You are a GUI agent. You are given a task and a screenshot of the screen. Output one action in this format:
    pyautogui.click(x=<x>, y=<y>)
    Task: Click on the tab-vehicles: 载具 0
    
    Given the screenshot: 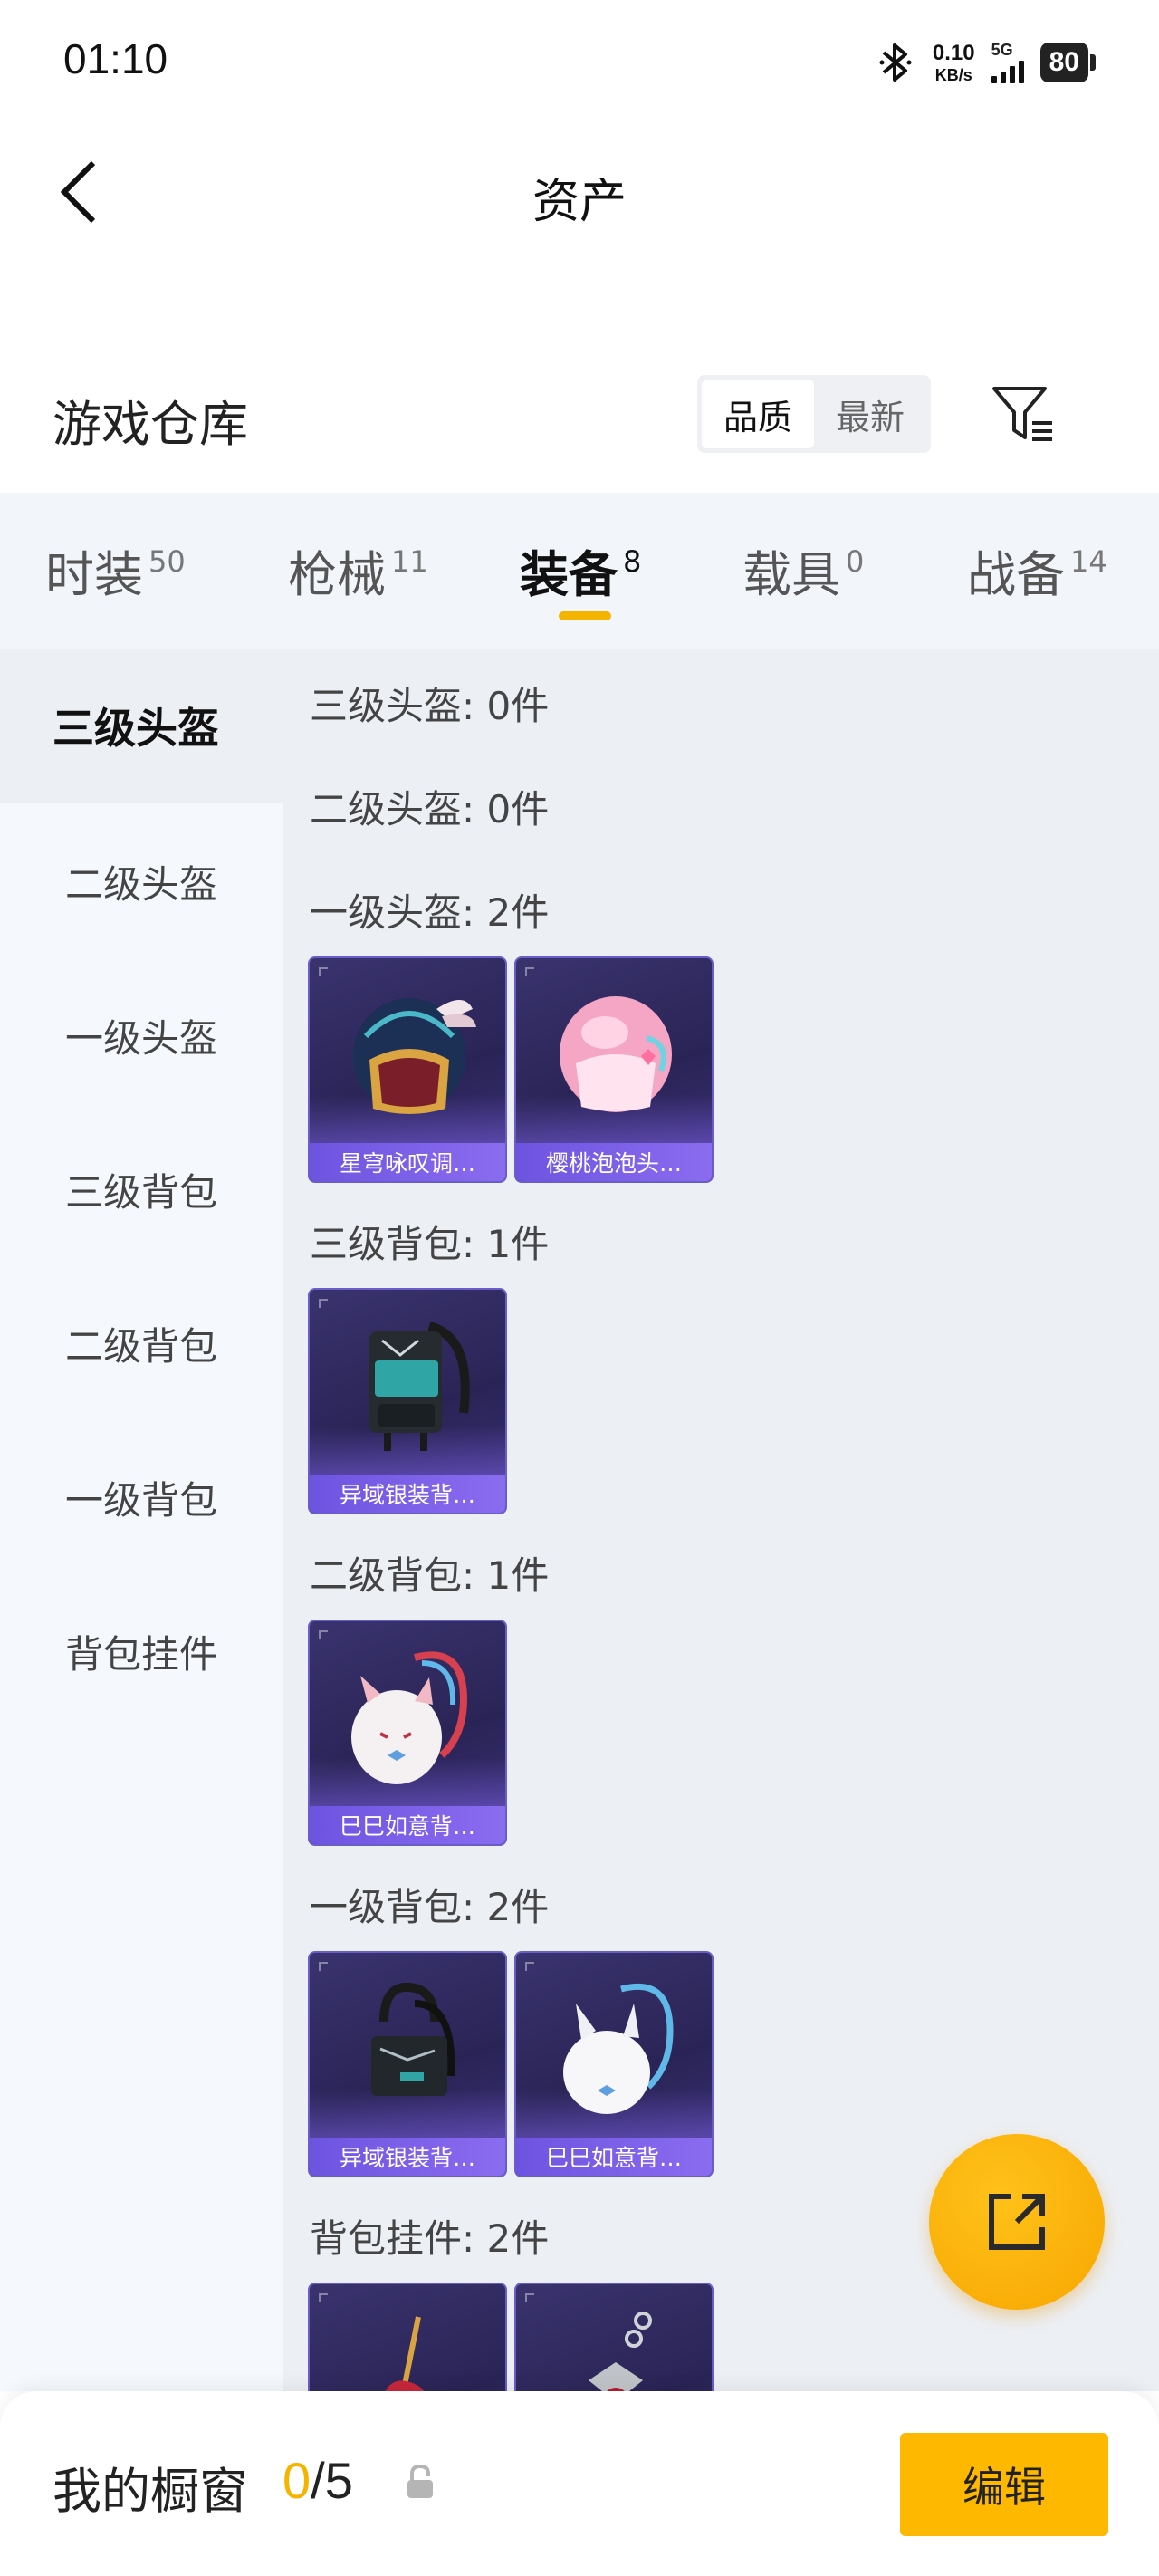 What is the action you would take?
    pyautogui.click(x=803, y=570)
    